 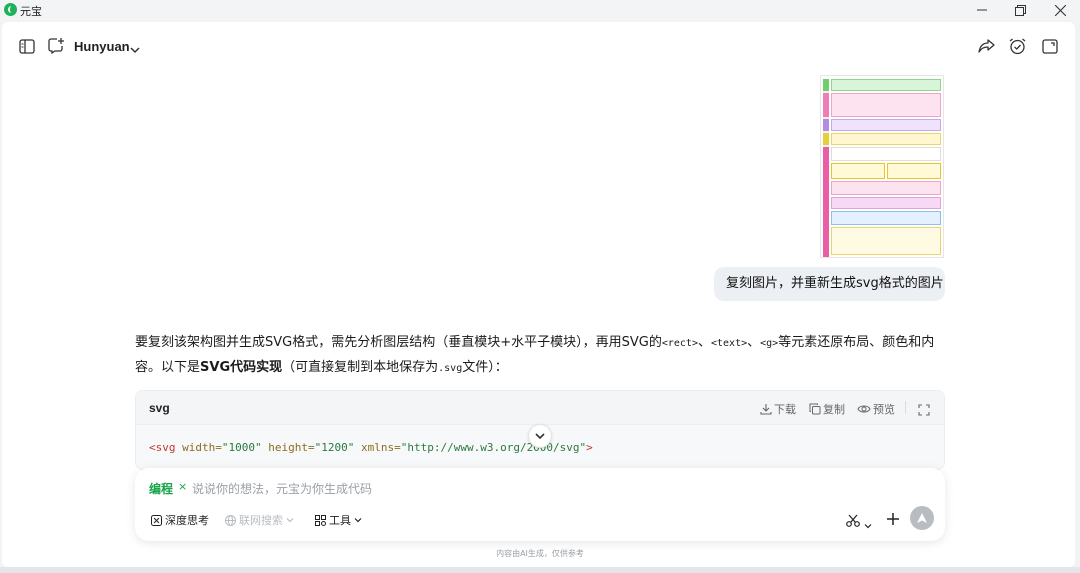 I want to click on window-bottom-edge, so click(x=540, y=570).